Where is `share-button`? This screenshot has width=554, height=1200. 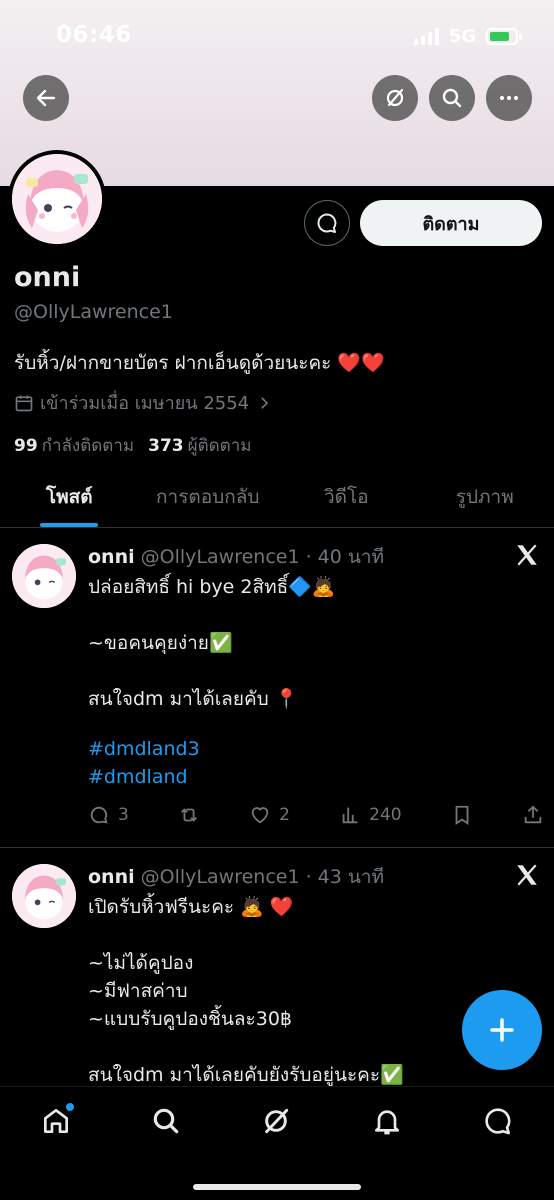
share-button is located at coordinates (533, 815).